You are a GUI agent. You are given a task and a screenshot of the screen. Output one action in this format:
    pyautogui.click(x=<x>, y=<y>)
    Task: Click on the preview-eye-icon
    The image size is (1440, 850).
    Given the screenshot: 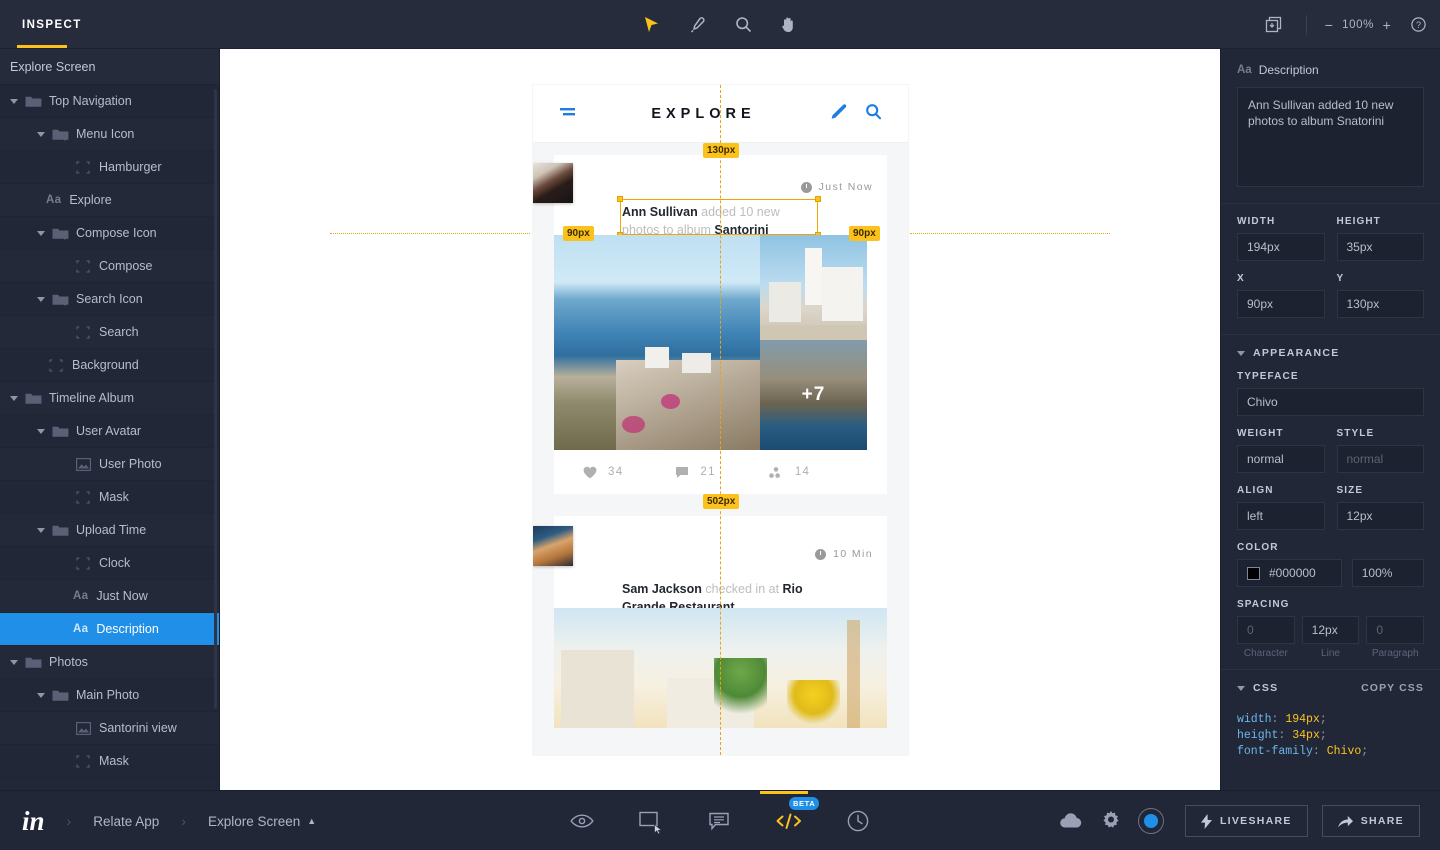 What is the action you would take?
    pyautogui.click(x=582, y=821)
    